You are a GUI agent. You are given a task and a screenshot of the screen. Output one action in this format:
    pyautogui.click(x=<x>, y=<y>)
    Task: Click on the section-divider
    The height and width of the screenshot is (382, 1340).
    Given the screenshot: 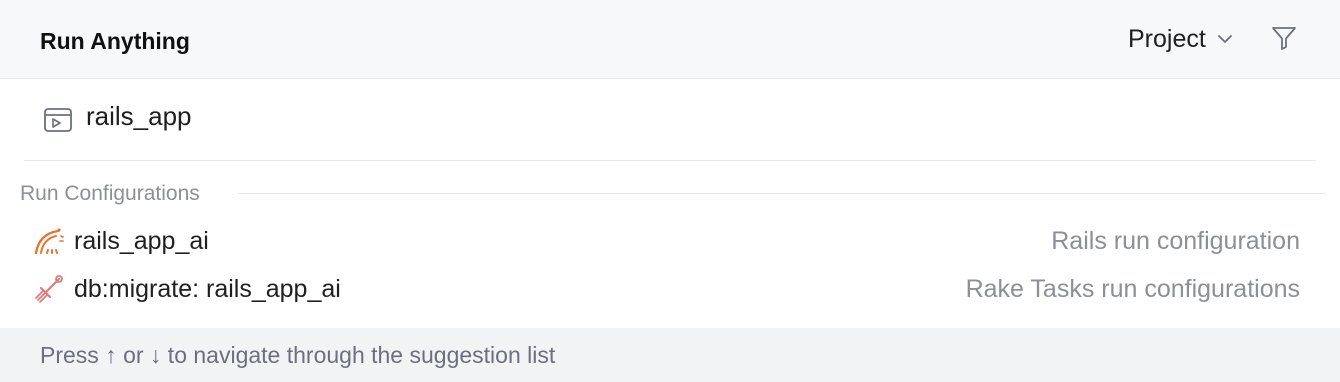 What is the action you would take?
    pyautogui.click(x=782, y=193)
    